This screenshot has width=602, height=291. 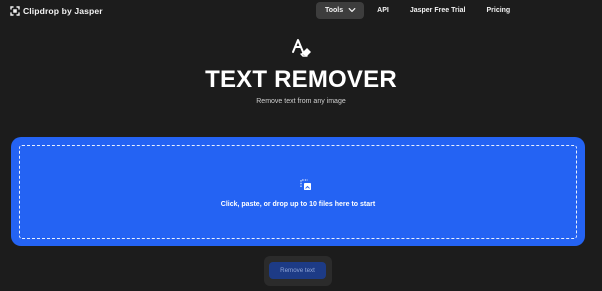 What do you see at coordinates (301, 101) in the screenshot?
I see `page-subtitle: Remove text from any image` at bounding box center [301, 101].